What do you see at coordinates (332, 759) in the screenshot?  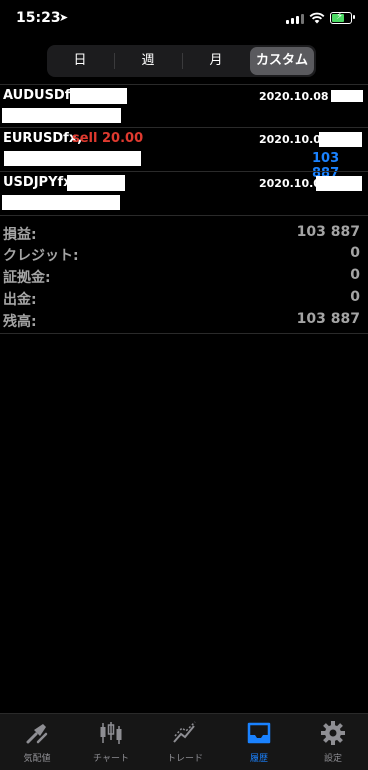 I see `tab-label: 設定` at bounding box center [332, 759].